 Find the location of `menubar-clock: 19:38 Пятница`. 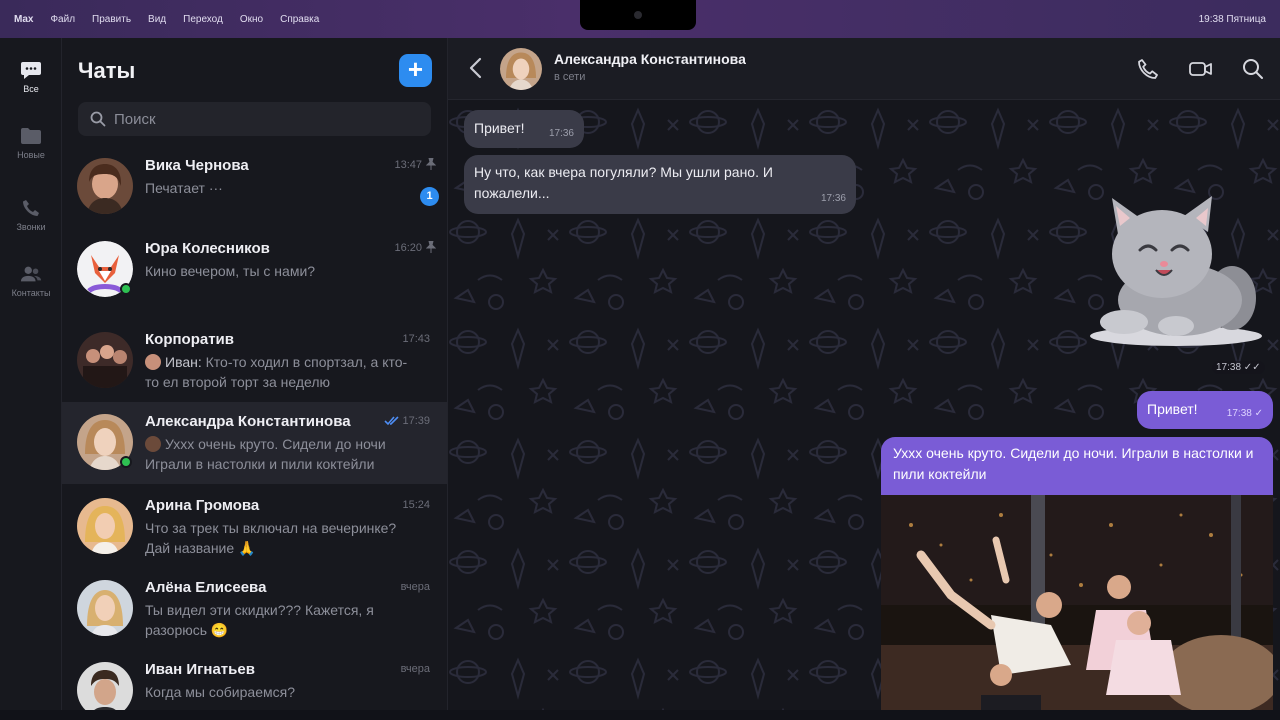

menubar-clock: 19:38 Пятница is located at coordinates (1232, 19).